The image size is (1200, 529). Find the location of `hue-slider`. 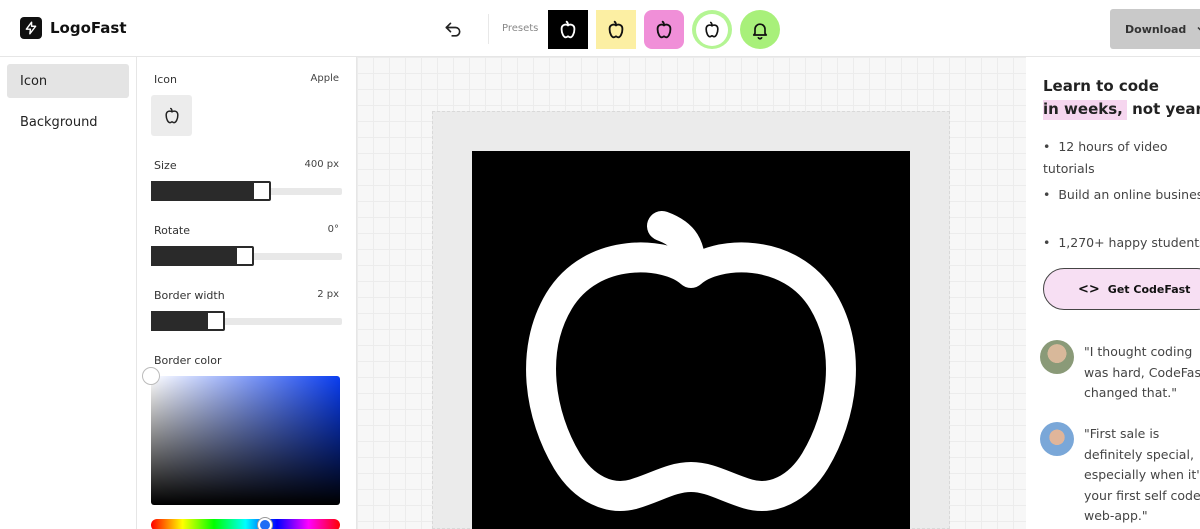

hue-slider is located at coordinates (245, 524).